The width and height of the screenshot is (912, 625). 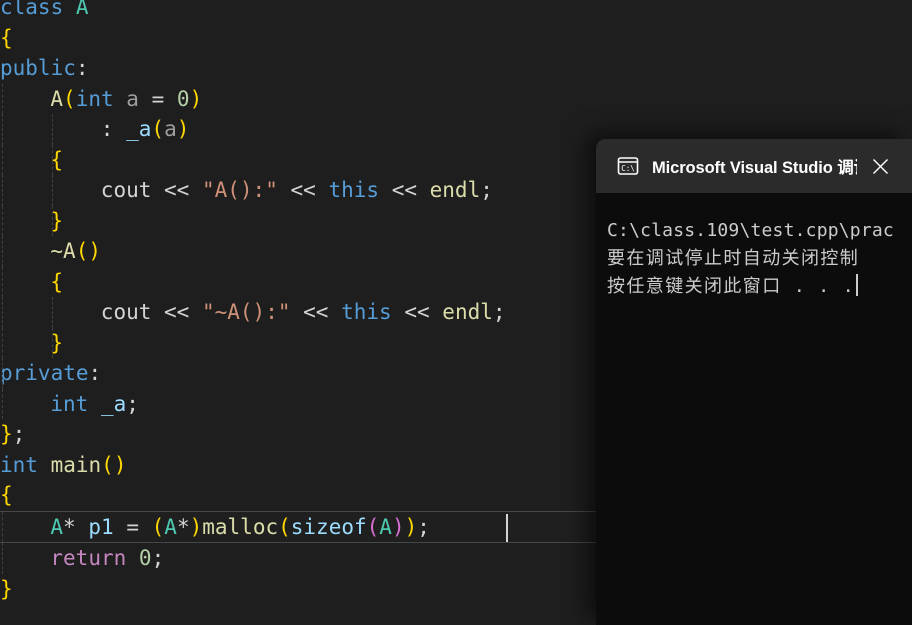 I want to click on code-line-text: : _a(a), so click(x=95, y=129).